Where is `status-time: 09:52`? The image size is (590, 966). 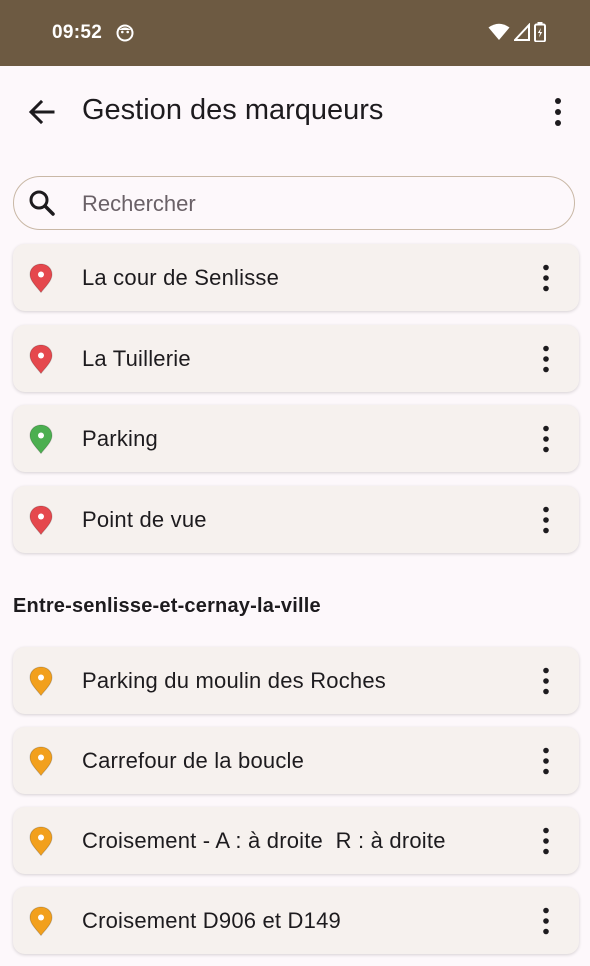 status-time: 09:52 is located at coordinates (77, 32).